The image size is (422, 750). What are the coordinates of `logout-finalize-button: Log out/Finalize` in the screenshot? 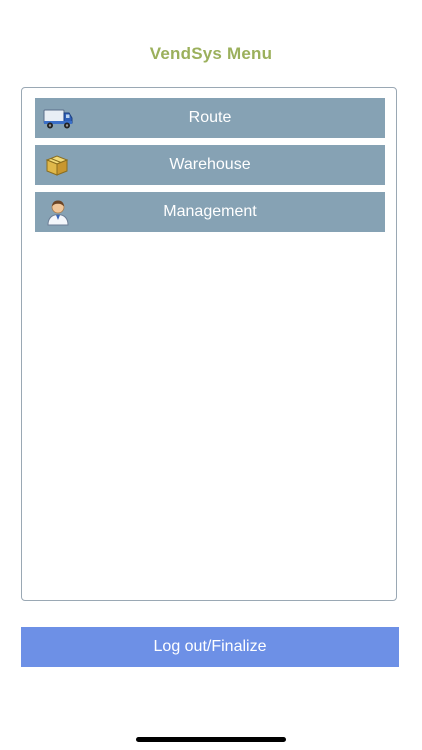 It's located at (210, 647).